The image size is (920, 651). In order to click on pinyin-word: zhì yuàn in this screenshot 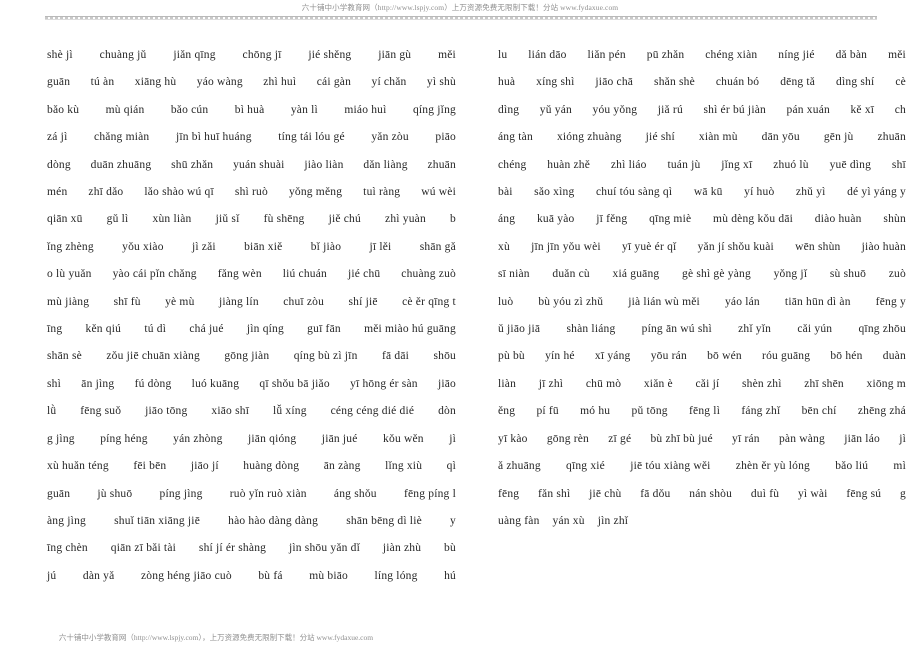, I will do `click(405, 219)`.